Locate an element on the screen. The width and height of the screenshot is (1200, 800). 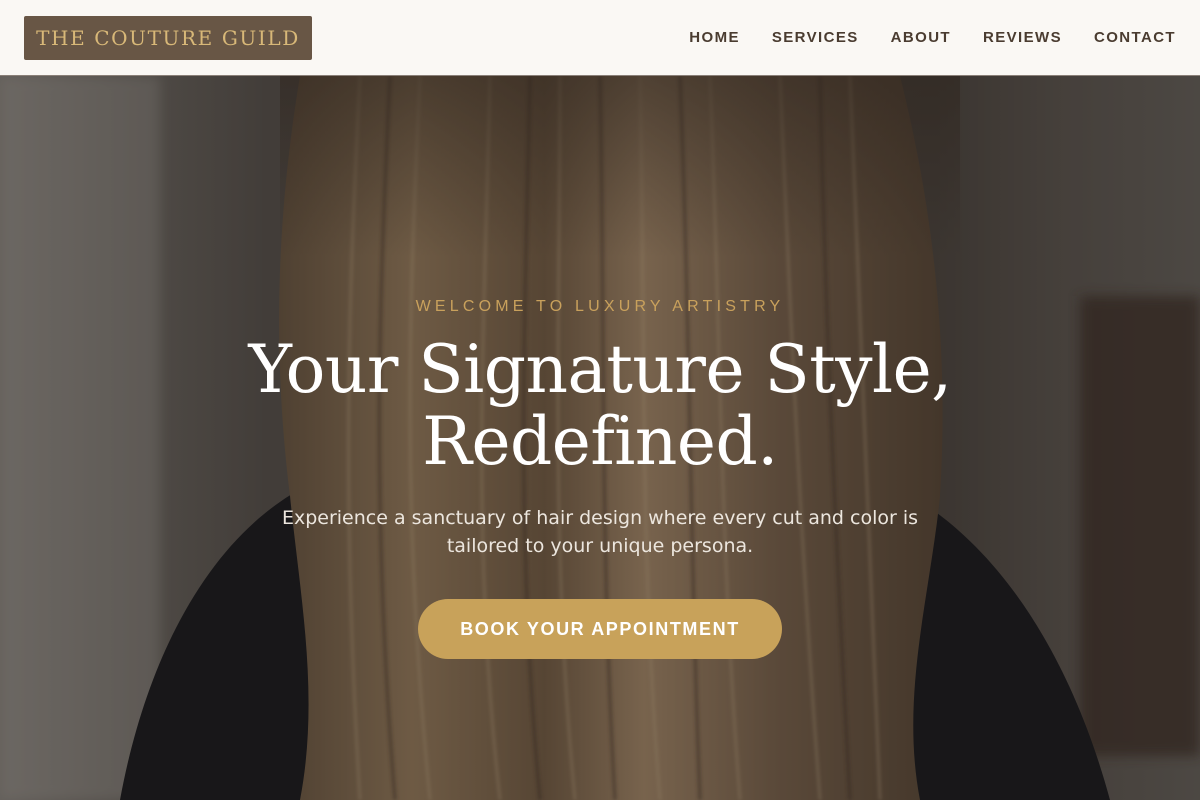
hero-headline: Your Signature Style, Redefined. is located at coordinates (600, 405).